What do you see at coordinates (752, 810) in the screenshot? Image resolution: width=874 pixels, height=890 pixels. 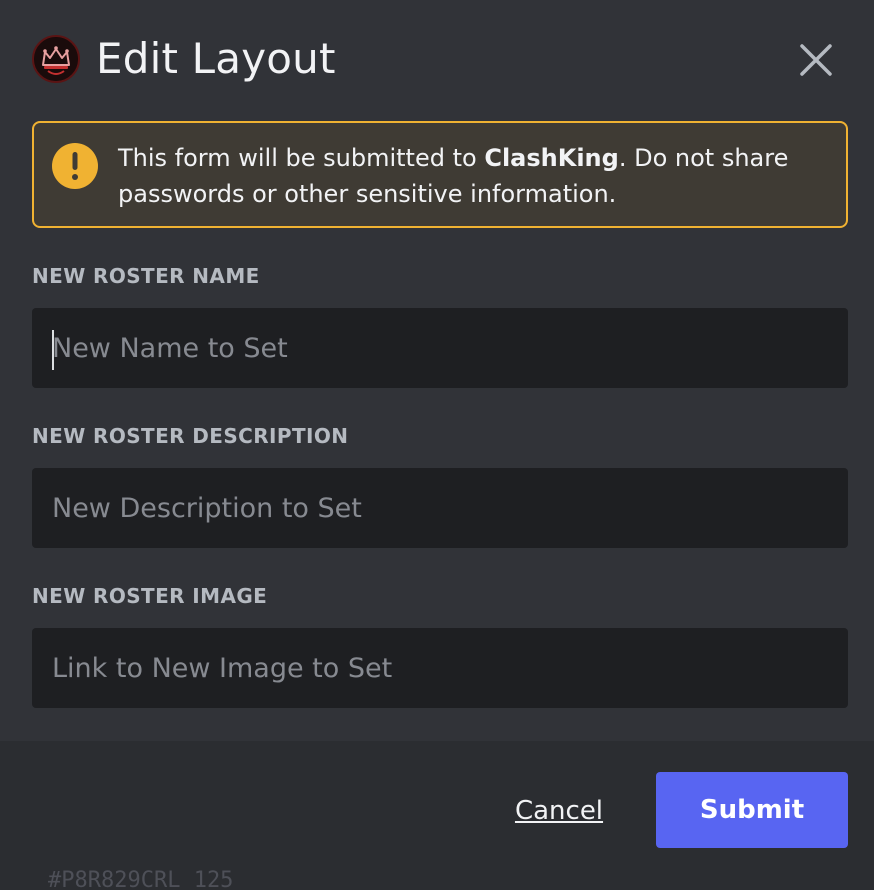 I see `submit-button: Submit` at bounding box center [752, 810].